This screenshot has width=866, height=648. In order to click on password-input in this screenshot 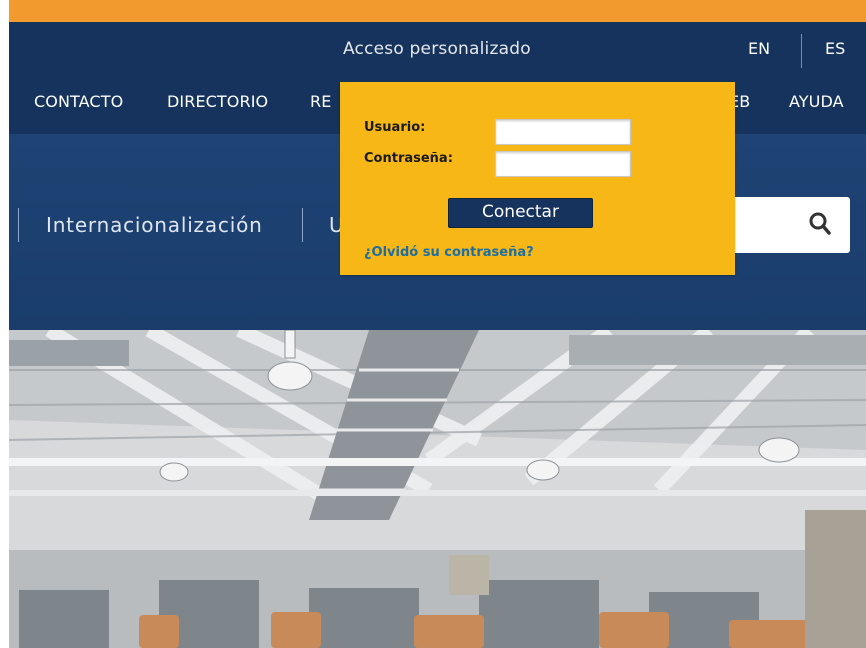, I will do `click(563, 164)`.